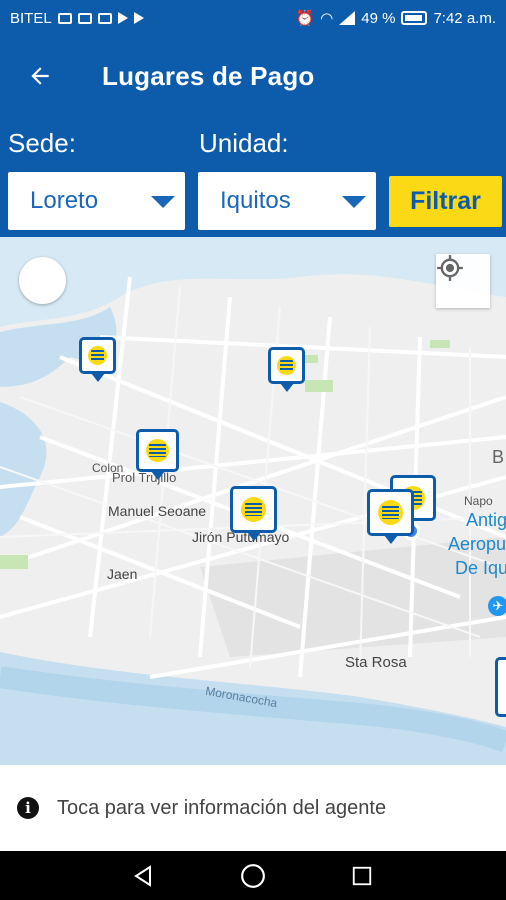  I want to click on info-bar: i Toca para ver información del agente, so click(253, 808).